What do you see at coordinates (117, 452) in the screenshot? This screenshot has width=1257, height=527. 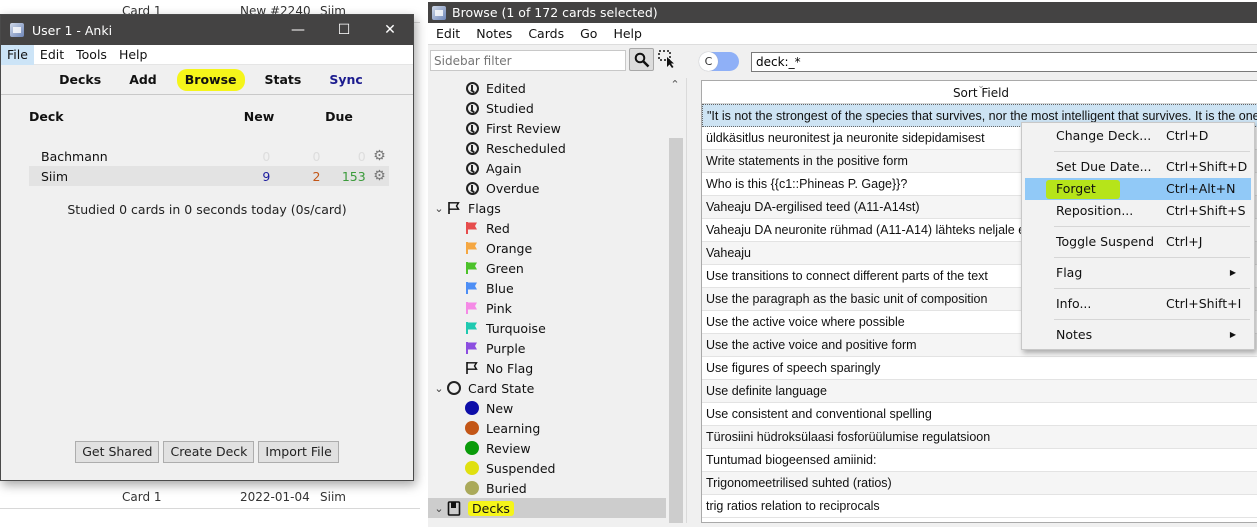 I see `get-shared-button: Get Shared` at bounding box center [117, 452].